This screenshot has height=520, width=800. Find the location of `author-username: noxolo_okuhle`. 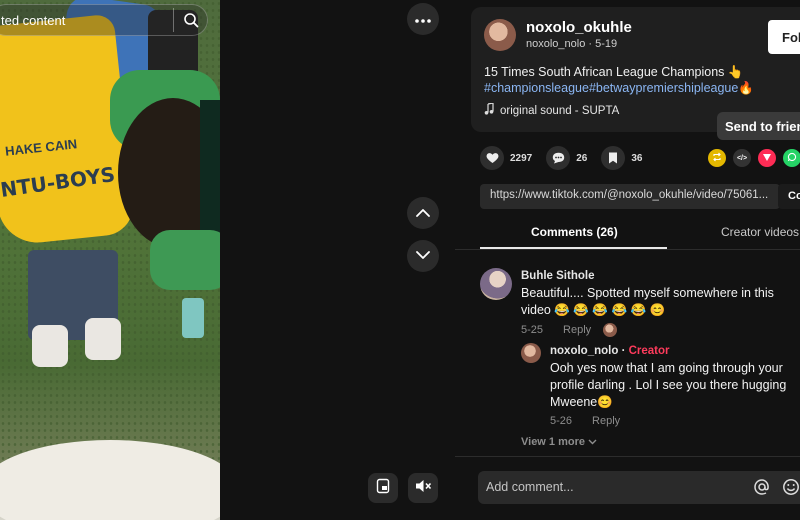

author-username: noxolo_okuhle is located at coordinates (579, 27).